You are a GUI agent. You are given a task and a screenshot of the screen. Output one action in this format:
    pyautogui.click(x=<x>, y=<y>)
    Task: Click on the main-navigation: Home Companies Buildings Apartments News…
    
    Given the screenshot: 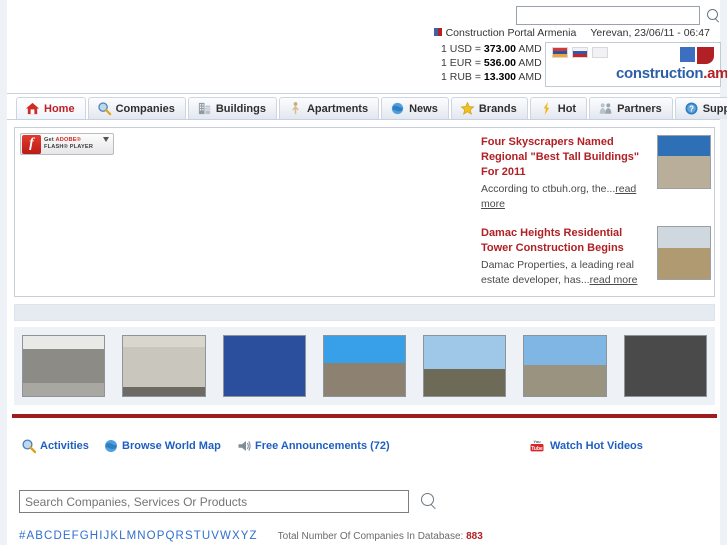 What is the action you would take?
    pyautogui.click(x=367, y=107)
    